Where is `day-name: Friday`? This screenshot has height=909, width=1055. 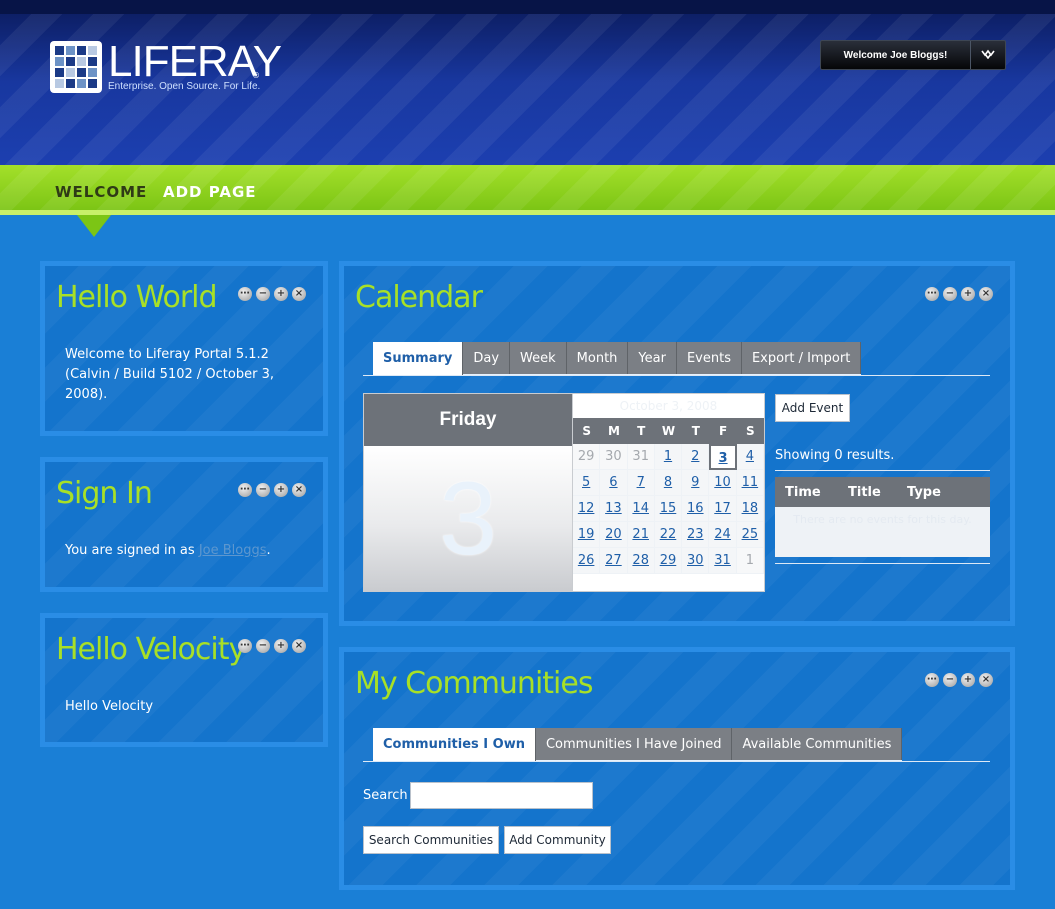
day-name: Friday is located at coordinates (468, 420).